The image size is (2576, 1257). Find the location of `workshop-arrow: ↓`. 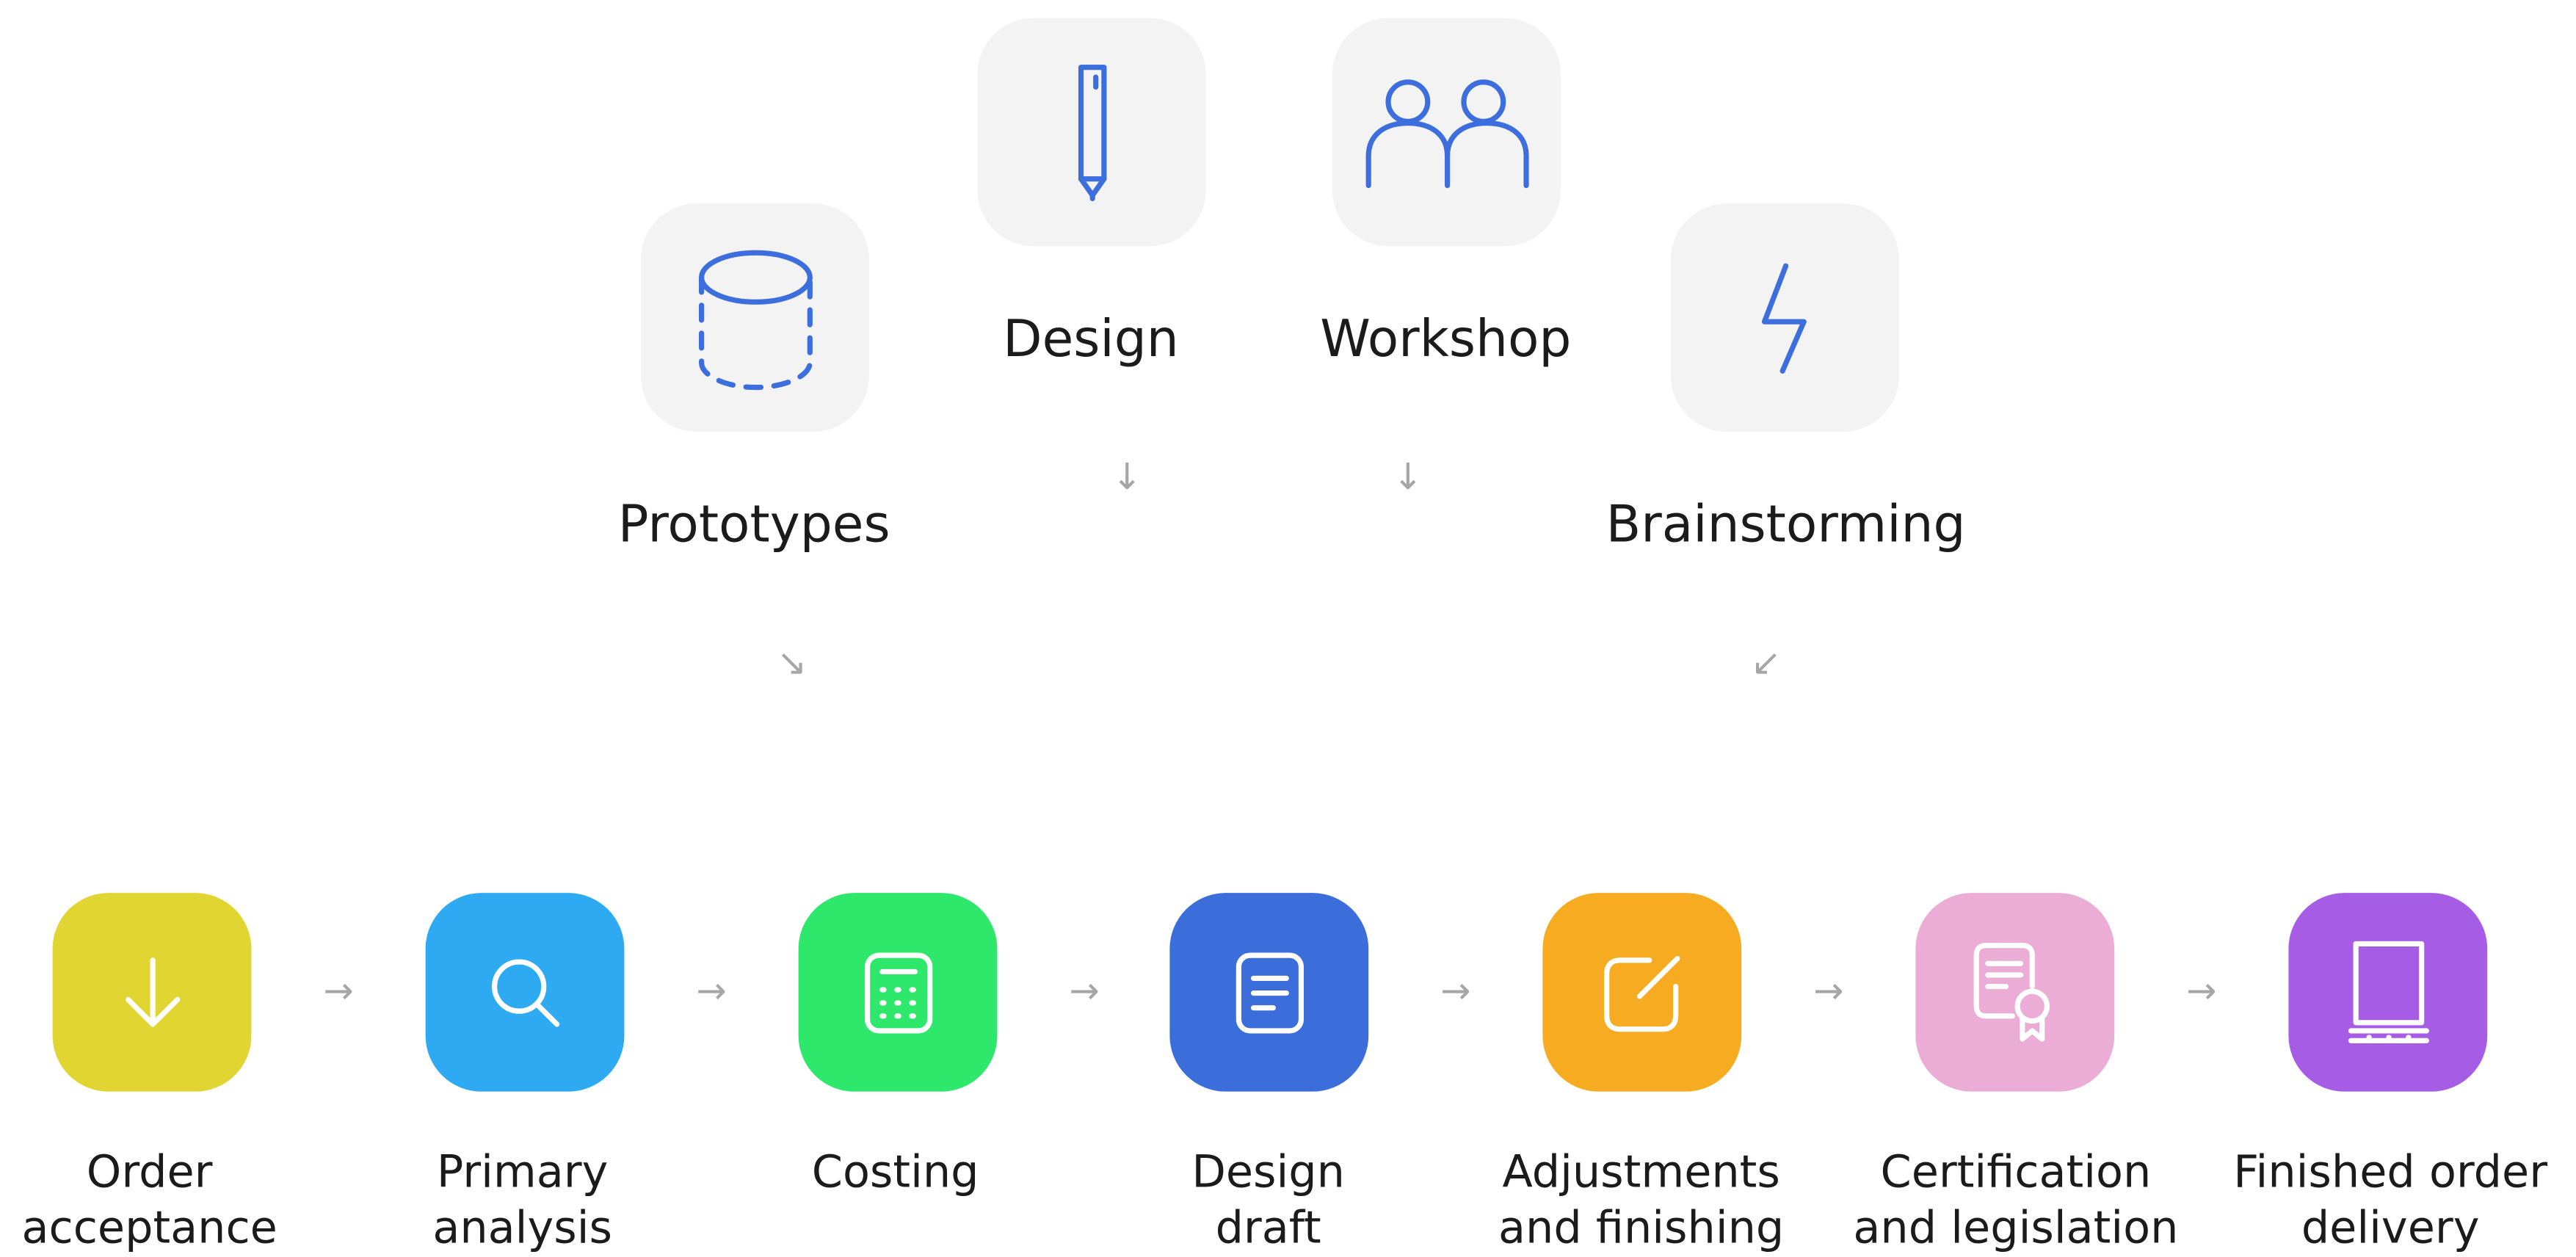

workshop-arrow: ↓ is located at coordinates (1408, 478).